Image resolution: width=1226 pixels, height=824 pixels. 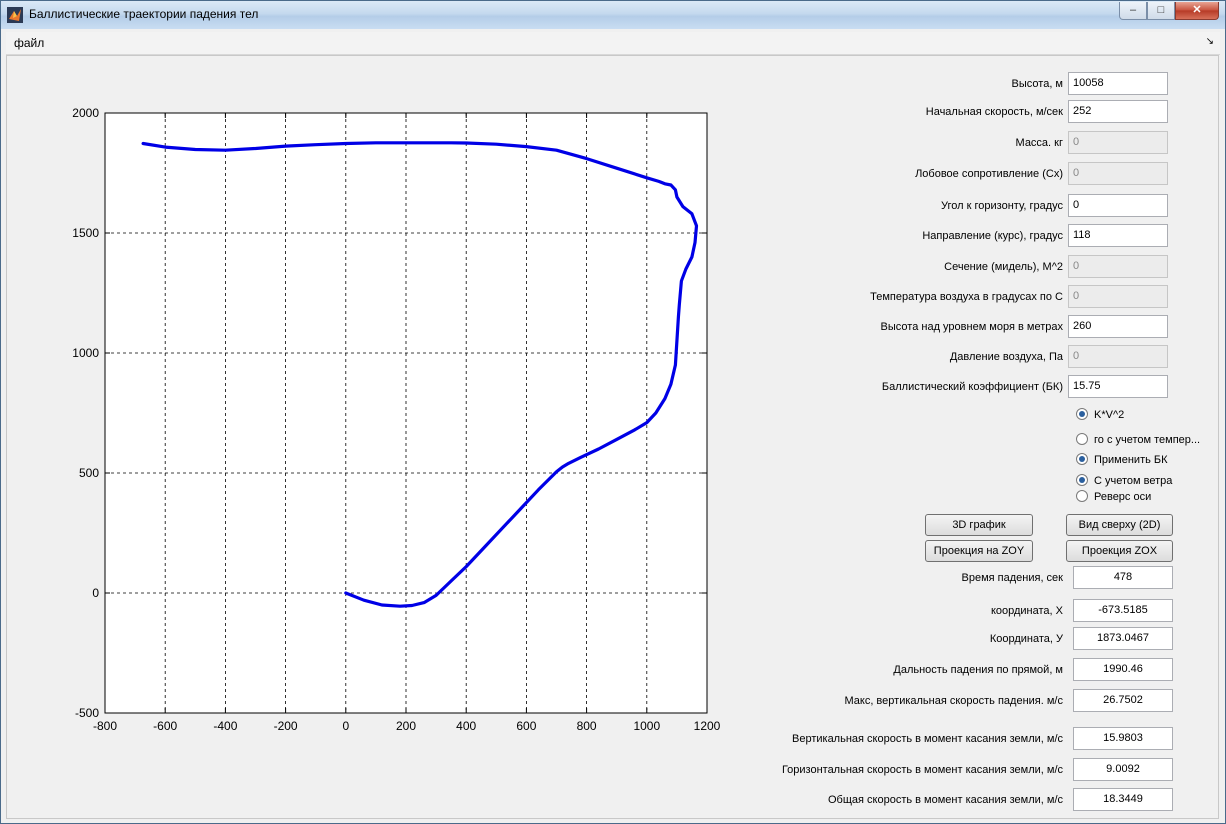 What do you see at coordinates (15, 15) in the screenshot?
I see `matlab-app-icon` at bounding box center [15, 15].